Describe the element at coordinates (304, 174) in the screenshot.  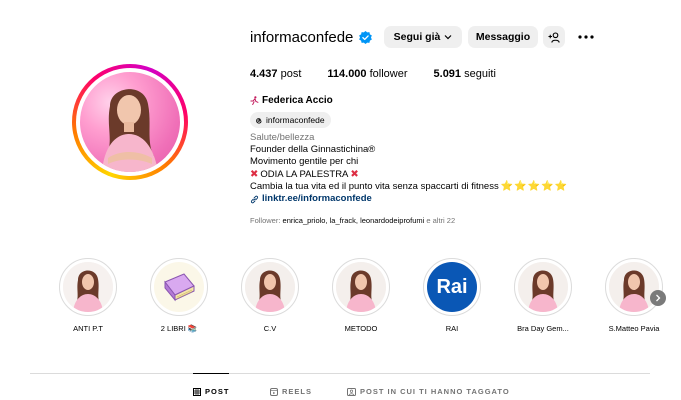
I see `bio-line-text: ODIA LA PALESTRA` at that location.